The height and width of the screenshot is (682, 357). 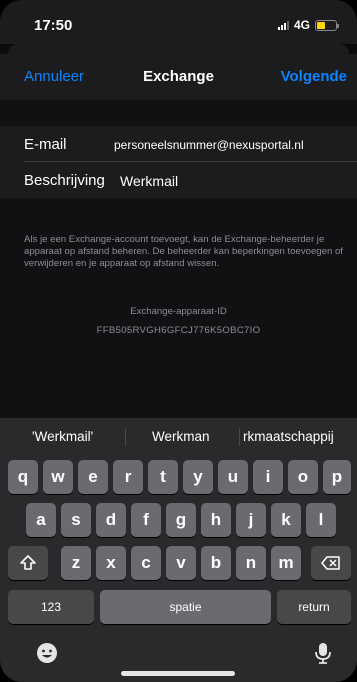 What do you see at coordinates (45, 144) in the screenshot?
I see `email-label: E-mail` at bounding box center [45, 144].